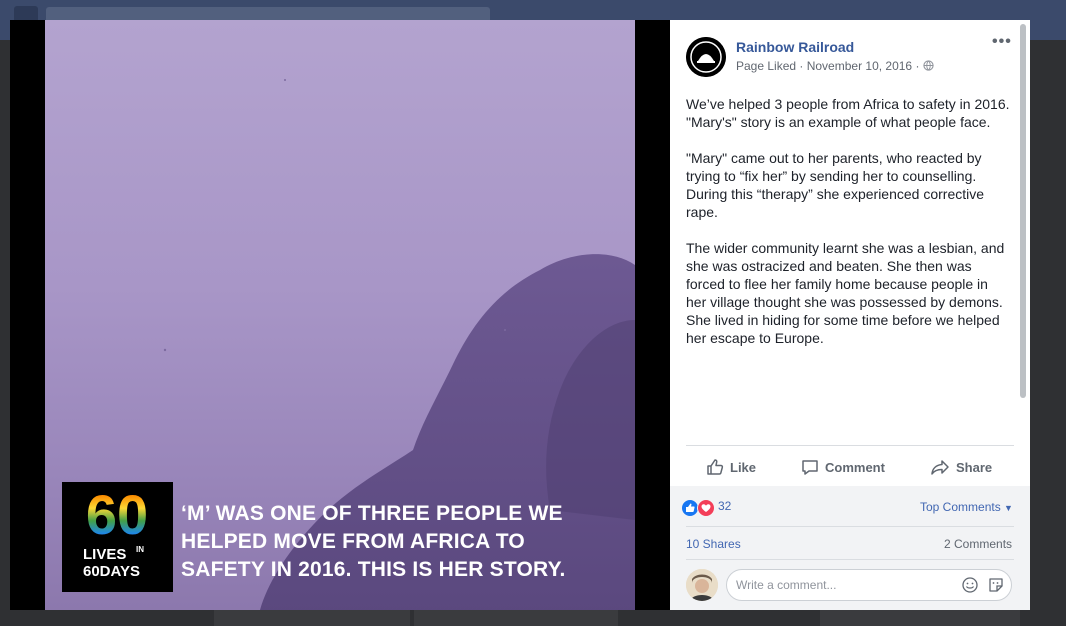 The image size is (1066, 626). What do you see at coordinates (743, 467) in the screenshot?
I see `like-label: Like` at bounding box center [743, 467].